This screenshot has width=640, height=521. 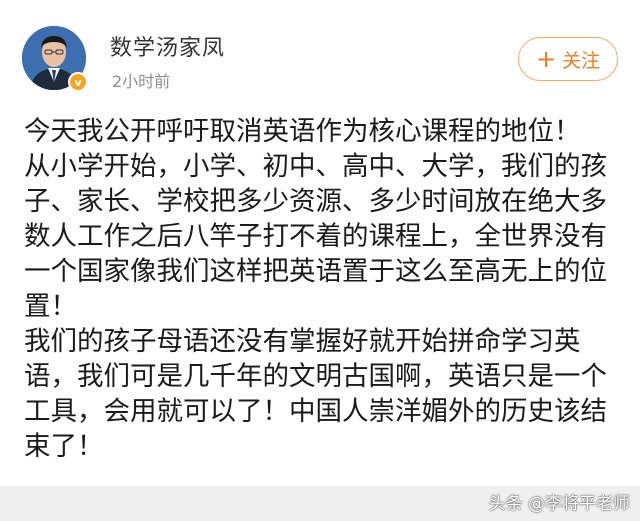 I want to click on plus-icon: +, so click(x=546, y=59).